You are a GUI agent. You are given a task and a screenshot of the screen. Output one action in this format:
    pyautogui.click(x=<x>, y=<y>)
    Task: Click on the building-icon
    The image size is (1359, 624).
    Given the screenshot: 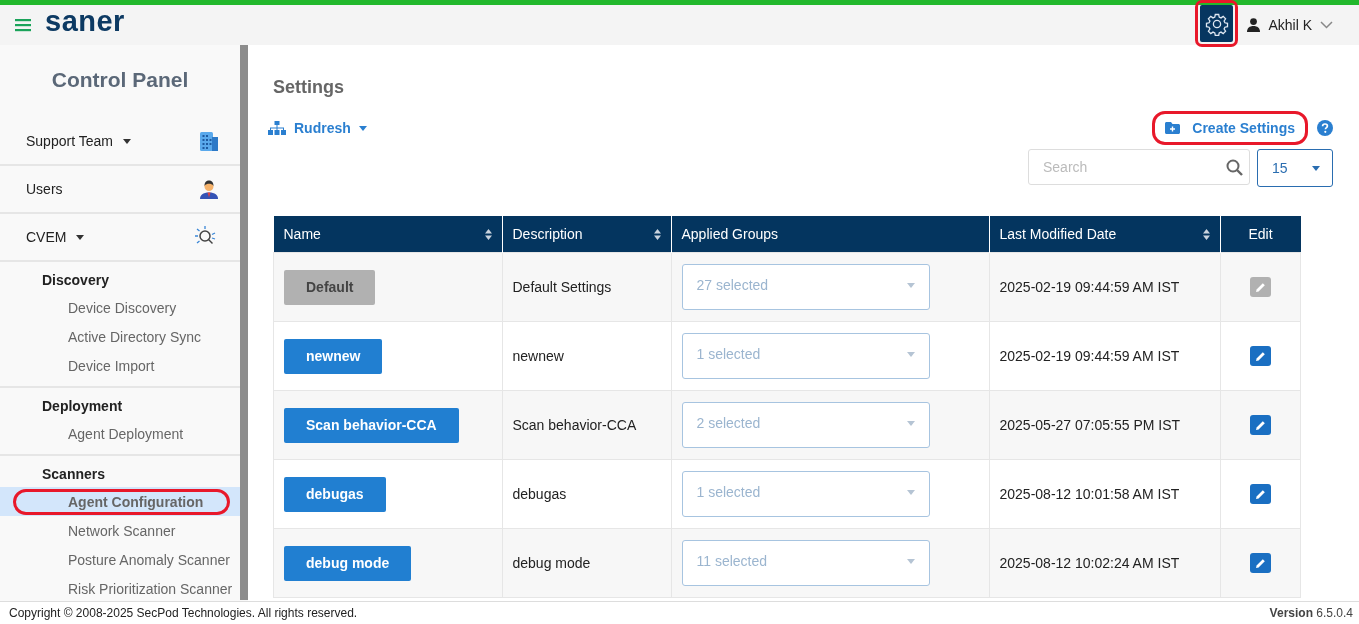 What is the action you would take?
    pyautogui.click(x=209, y=141)
    